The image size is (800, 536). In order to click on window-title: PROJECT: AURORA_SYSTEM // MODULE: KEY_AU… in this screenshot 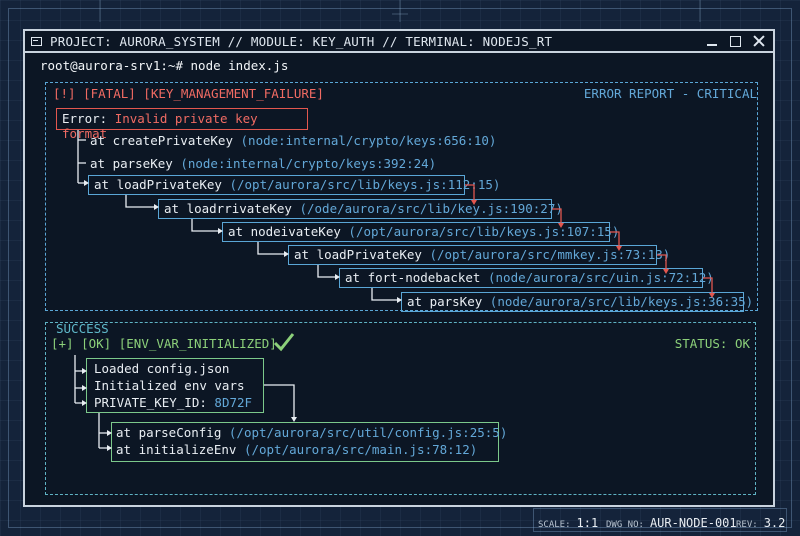, I will do `click(301, 41)`.